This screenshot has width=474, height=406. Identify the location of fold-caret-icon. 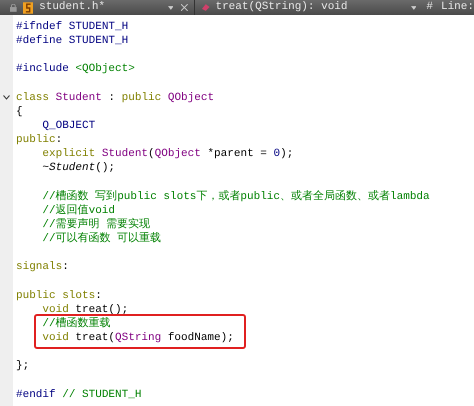
(6, 97).